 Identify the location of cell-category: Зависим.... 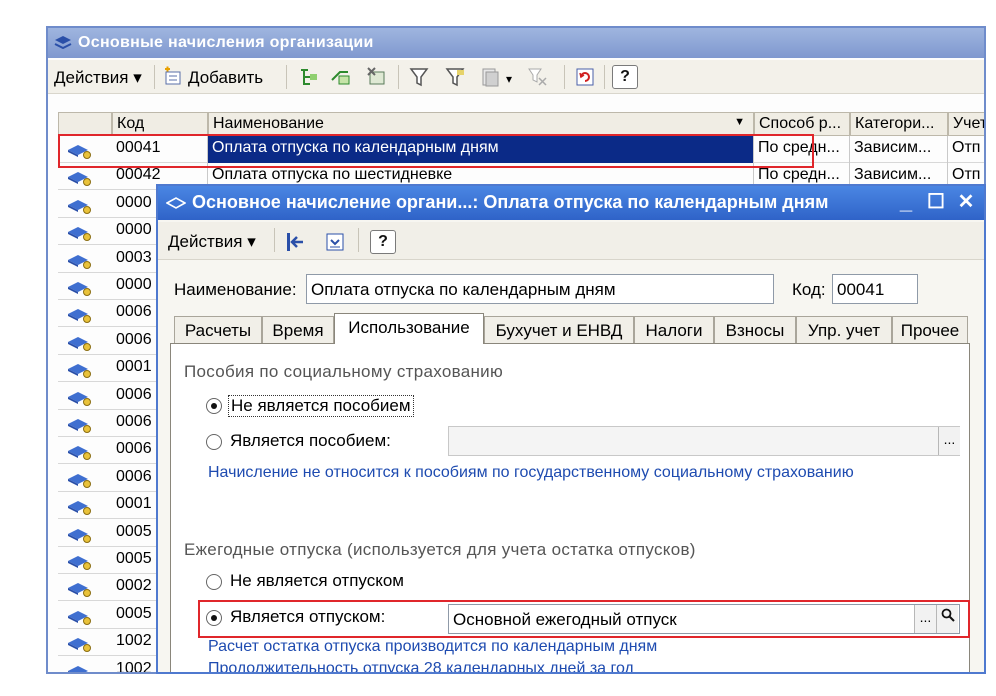
(899, 149).